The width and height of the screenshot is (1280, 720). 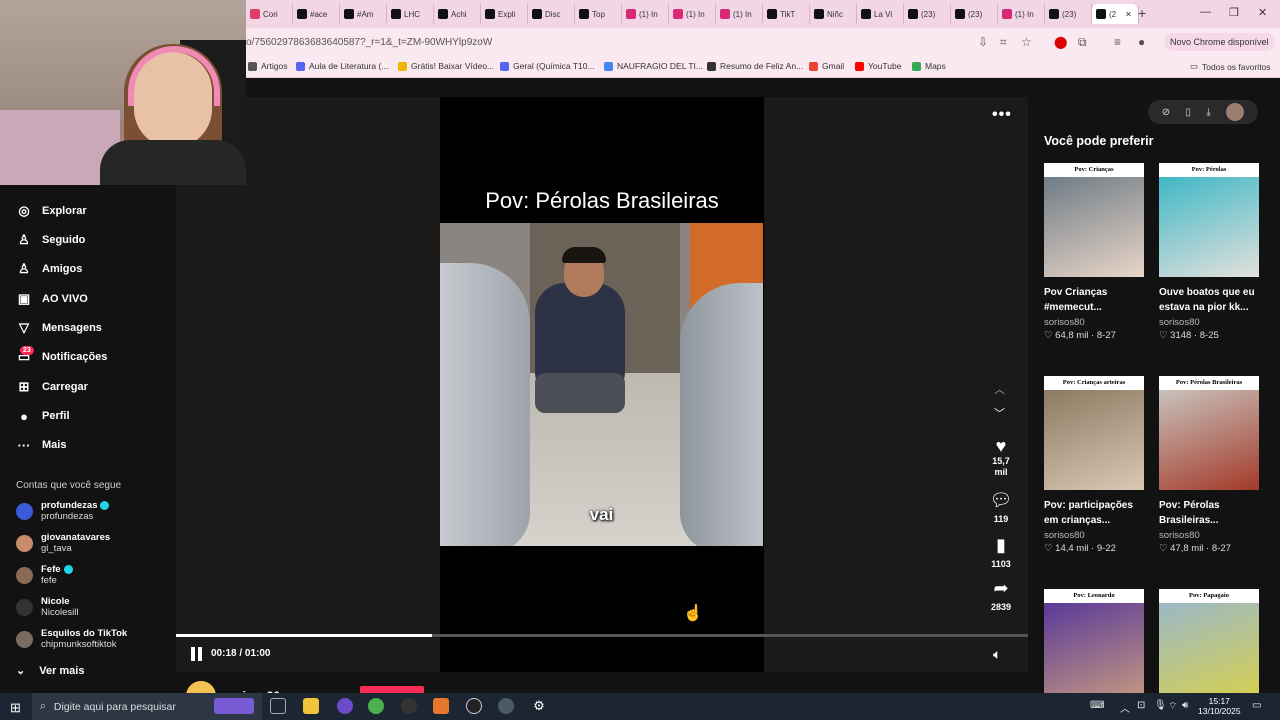 What do you see at coordinates (539, 706) in the screenshot?
I see `settings-gear-icon: ⚙` at bounding box center [539, 706].